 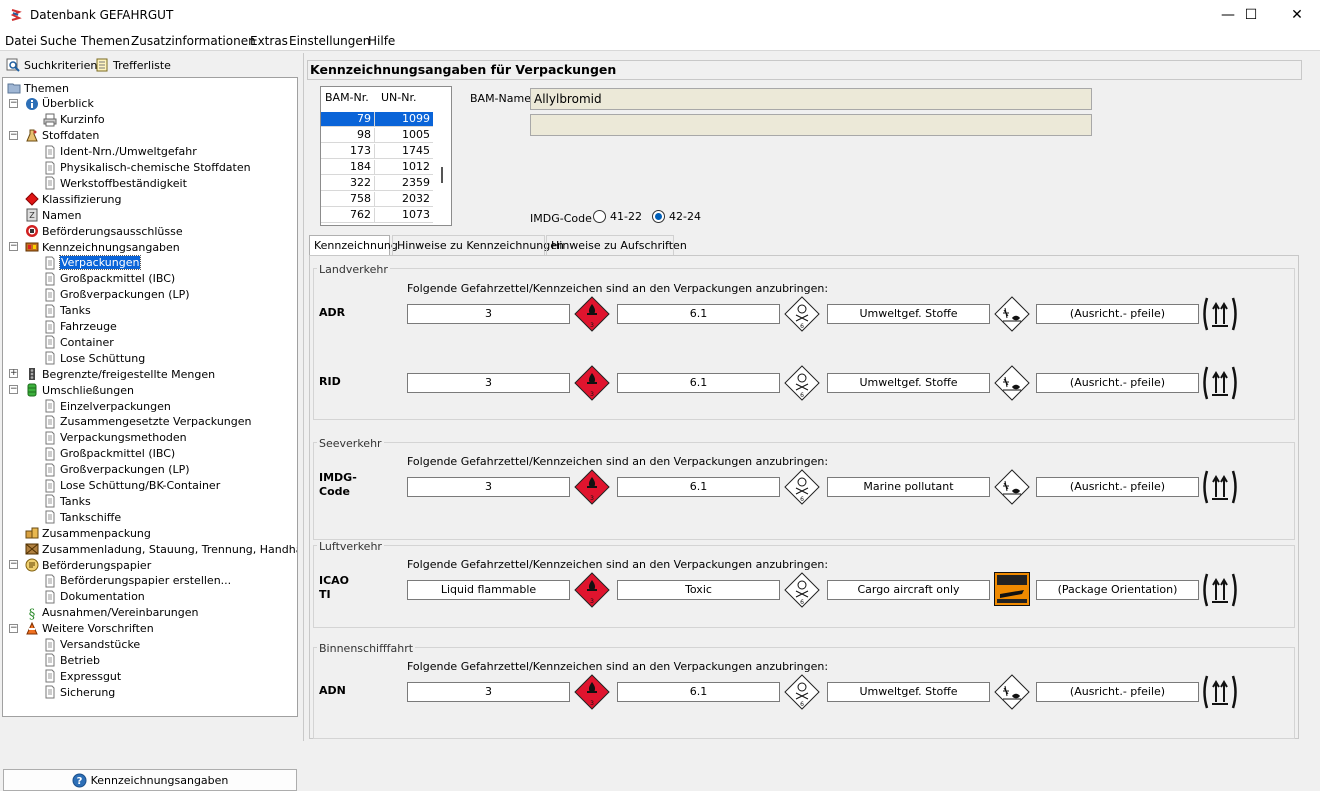 I want to click on tree-item: § Ausnahmen/Vereinbarungen, so click(x=112, y=613).